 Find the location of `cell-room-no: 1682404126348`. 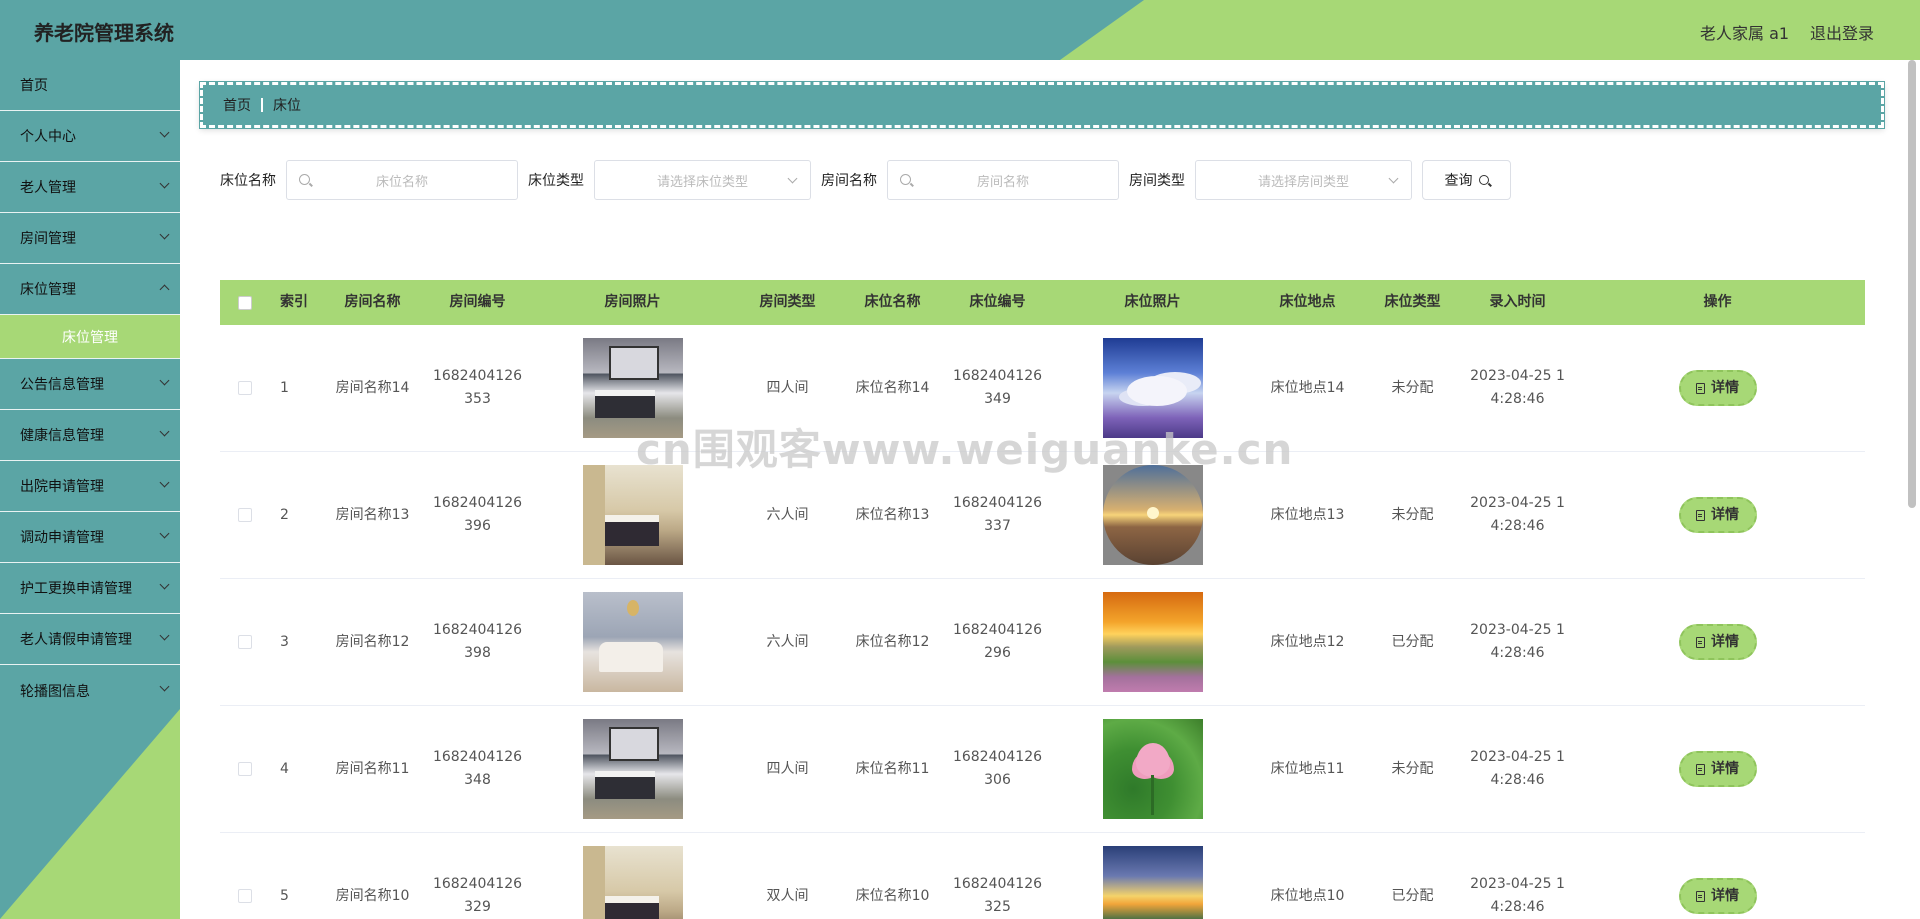

cell-room-no: 1682404126348 is located at coordinates (477, 768).